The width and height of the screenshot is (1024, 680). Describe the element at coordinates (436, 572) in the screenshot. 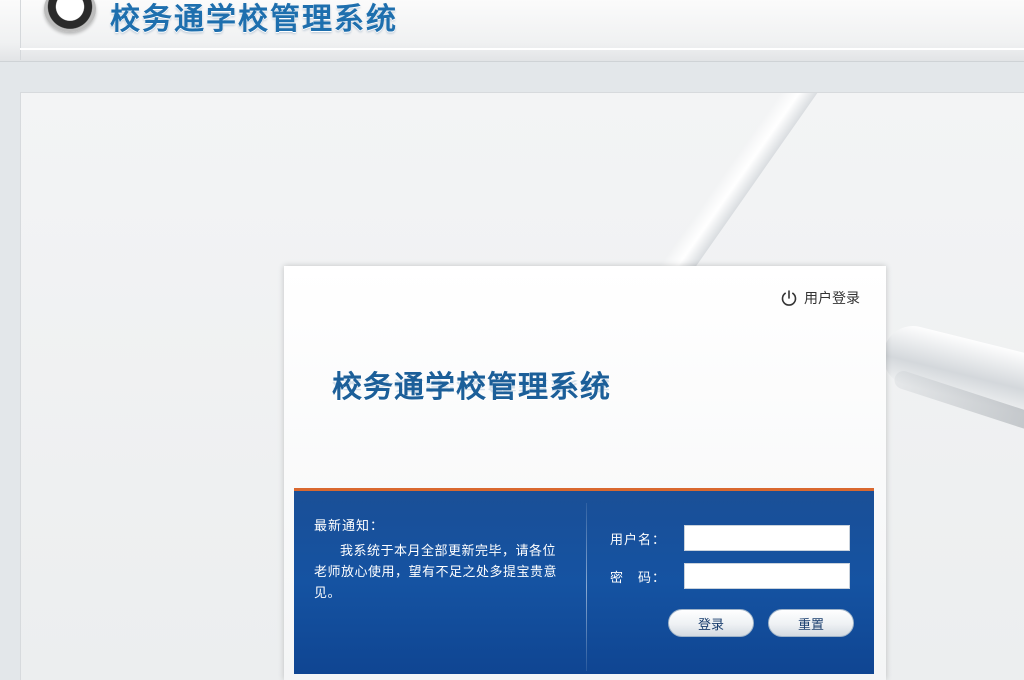

I see `notice-body: 我系统于本月全部更新完毕，请各位老师放心使用，望有不足之处多提宝贵意见。` at that location.